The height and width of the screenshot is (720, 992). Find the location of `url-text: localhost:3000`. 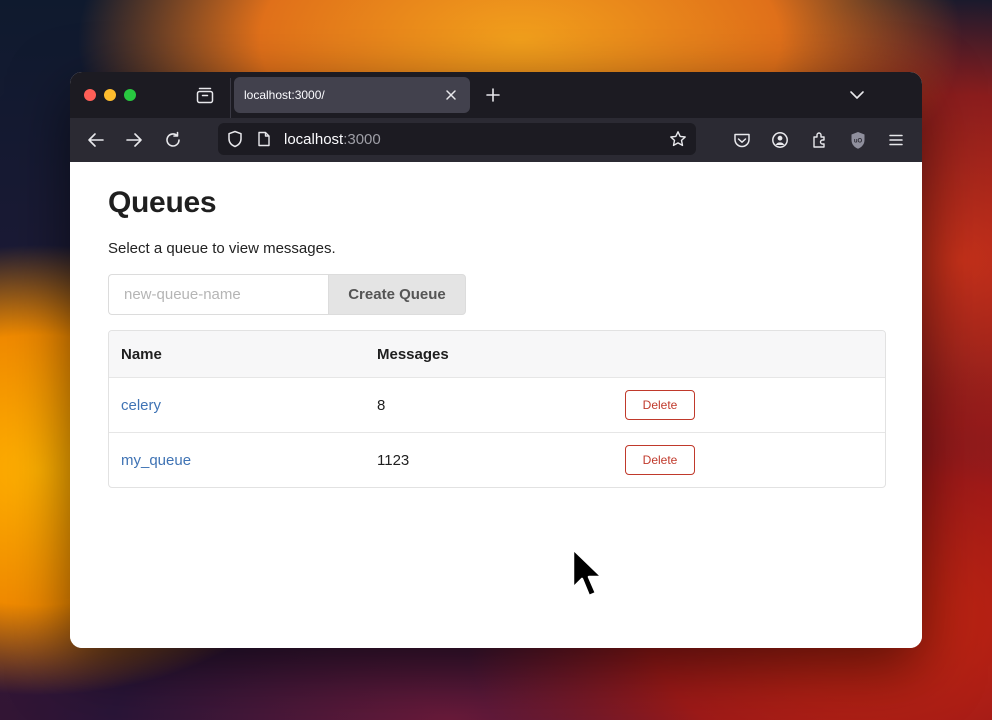

url-text: localhost:3000 is located at coordinates (332, 139).